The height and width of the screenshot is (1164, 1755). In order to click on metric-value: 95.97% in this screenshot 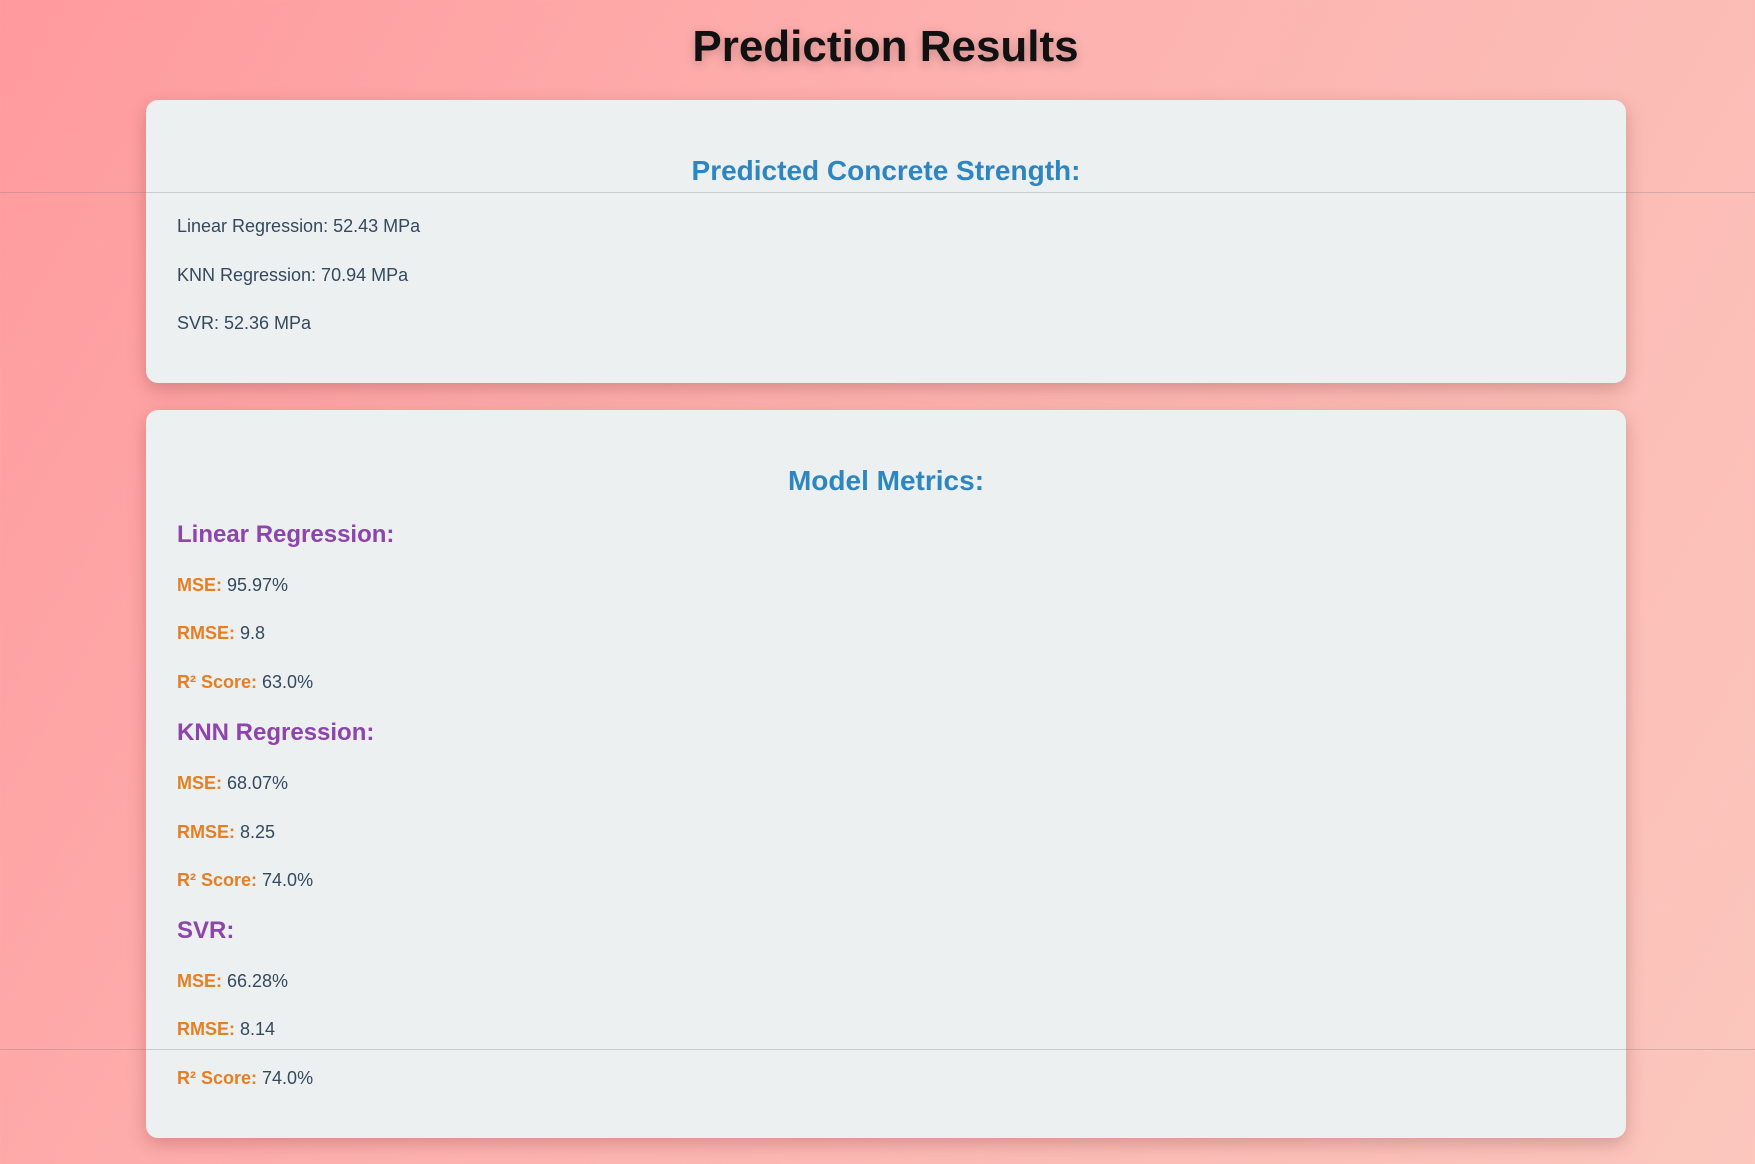, I will do `click(258, 585)`.